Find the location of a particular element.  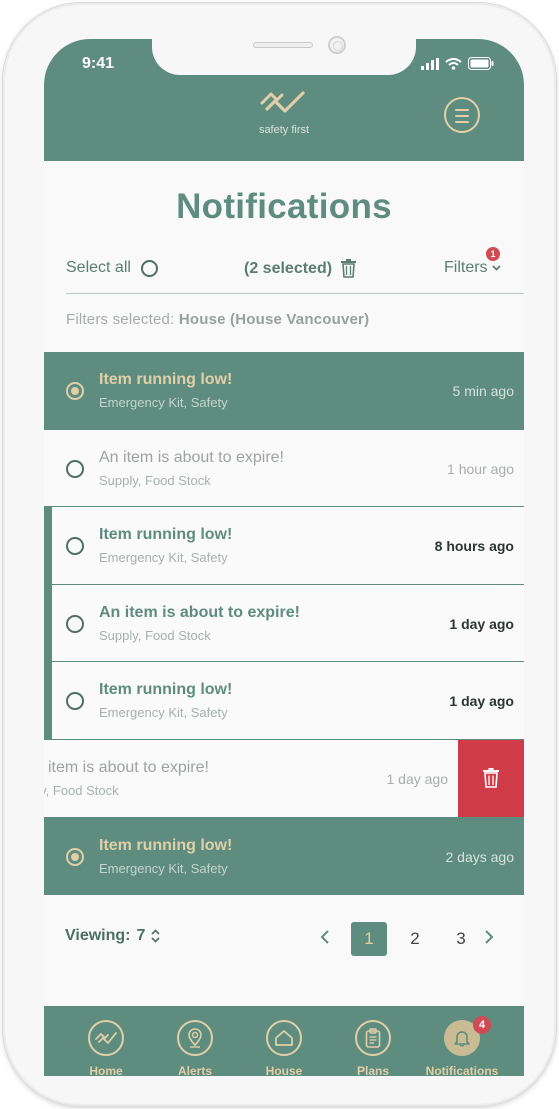

selected-count: (2 selected) is located at coordinates (300, 268).